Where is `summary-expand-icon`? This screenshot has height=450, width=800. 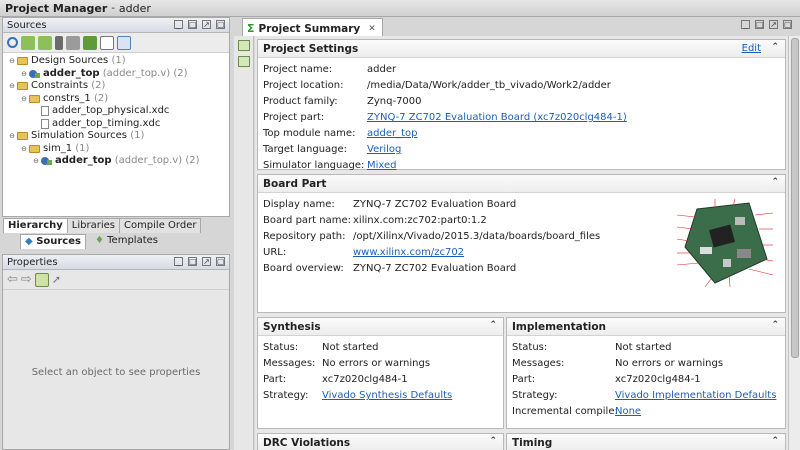 summary-expand-icon is located at coordinates (244, 45).